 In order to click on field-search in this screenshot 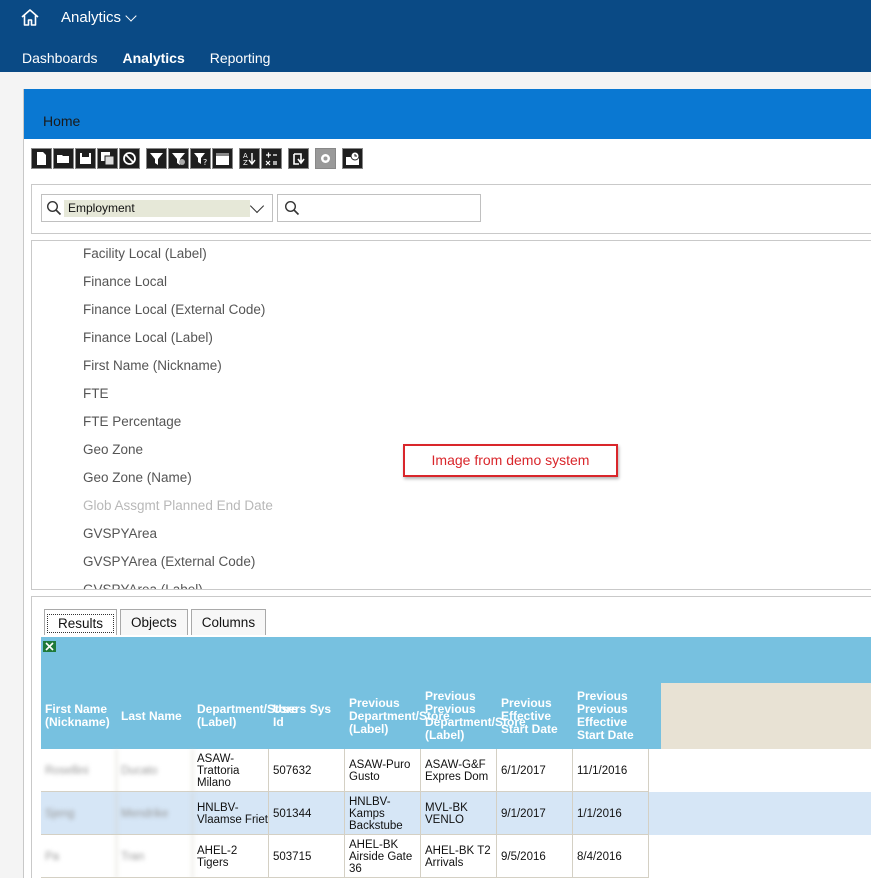, I will do `click(379, 208)`.